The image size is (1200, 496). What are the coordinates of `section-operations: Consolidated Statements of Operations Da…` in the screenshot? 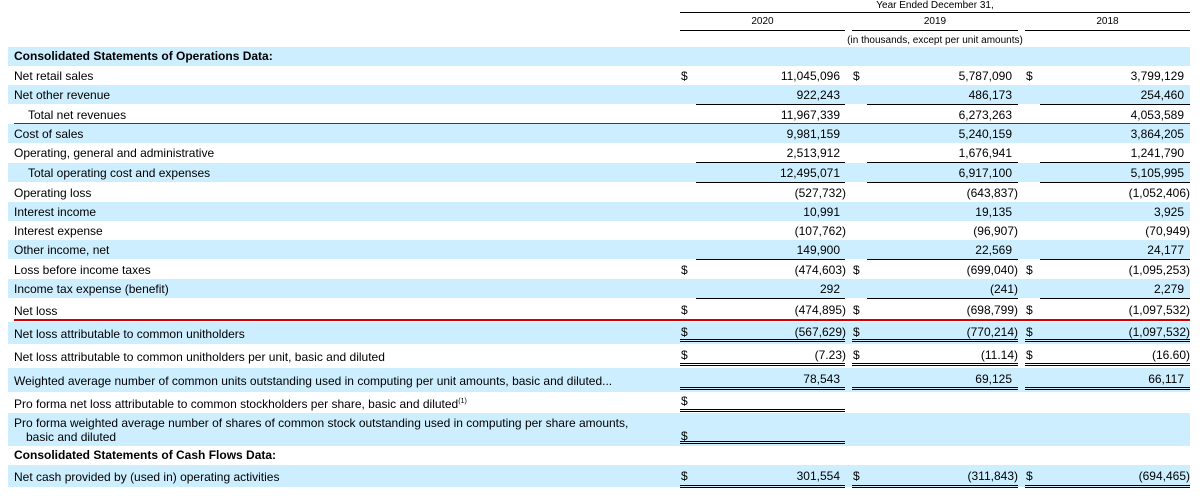 It's located at (600, 56).